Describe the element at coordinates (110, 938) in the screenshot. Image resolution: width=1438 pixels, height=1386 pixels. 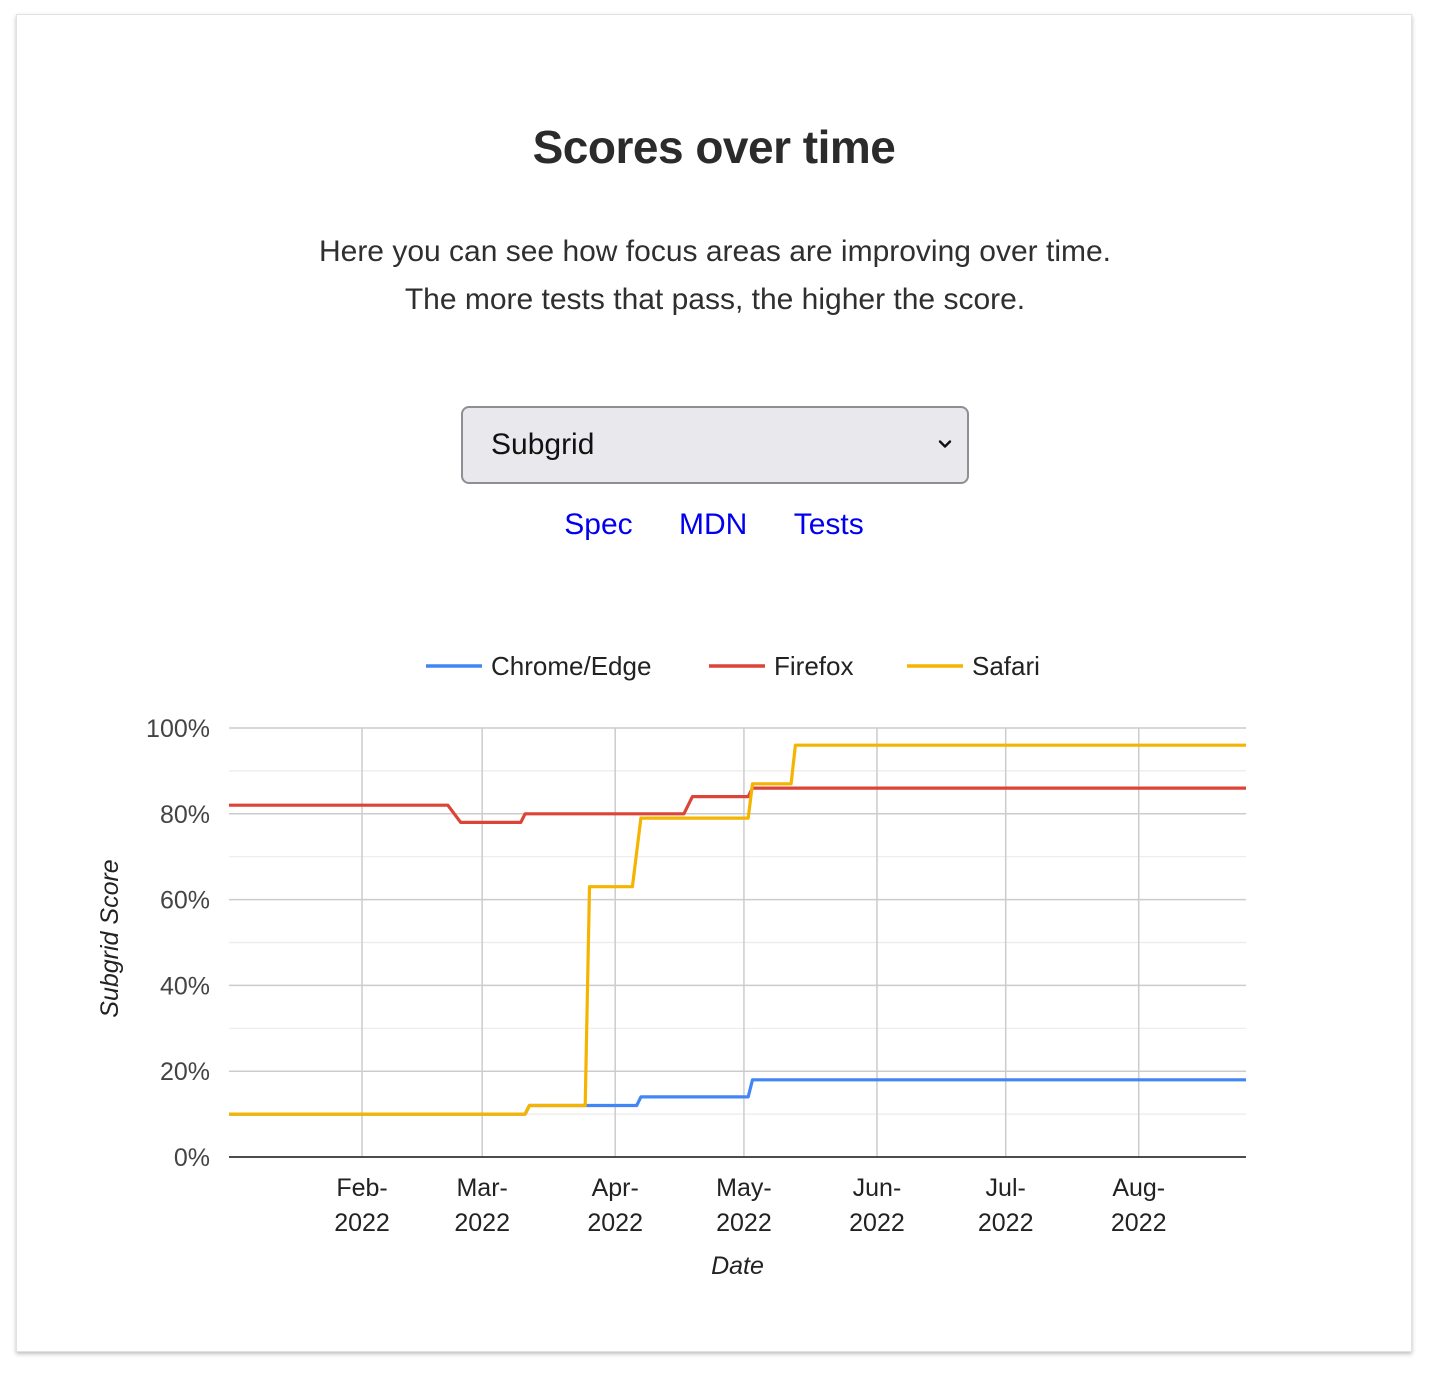
I see `y-axis-title: Subgrid Score` at that location.